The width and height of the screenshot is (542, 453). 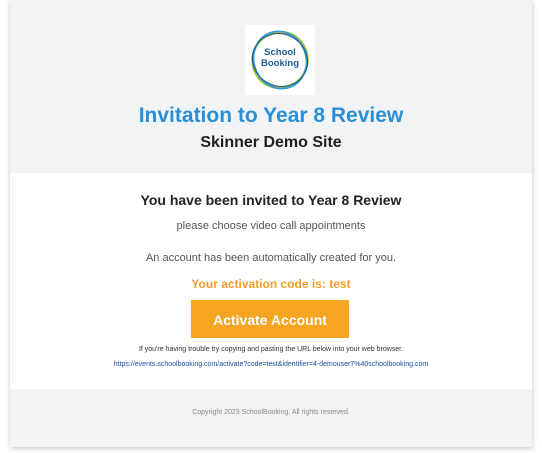 What do you see at coordinates (271, 284) in the screenshot?
I see `activation-code-text: Your activation code is: test` at bounding box center [271, 284].